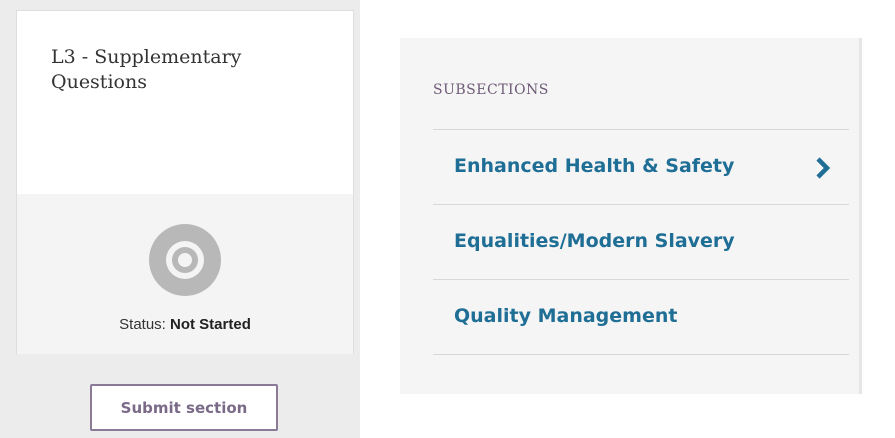  What do you see at coordinates (146, 69) in the screenshot?
I see `section-title: L3 - Supplementary Questions` at bounding box center [146, 69].